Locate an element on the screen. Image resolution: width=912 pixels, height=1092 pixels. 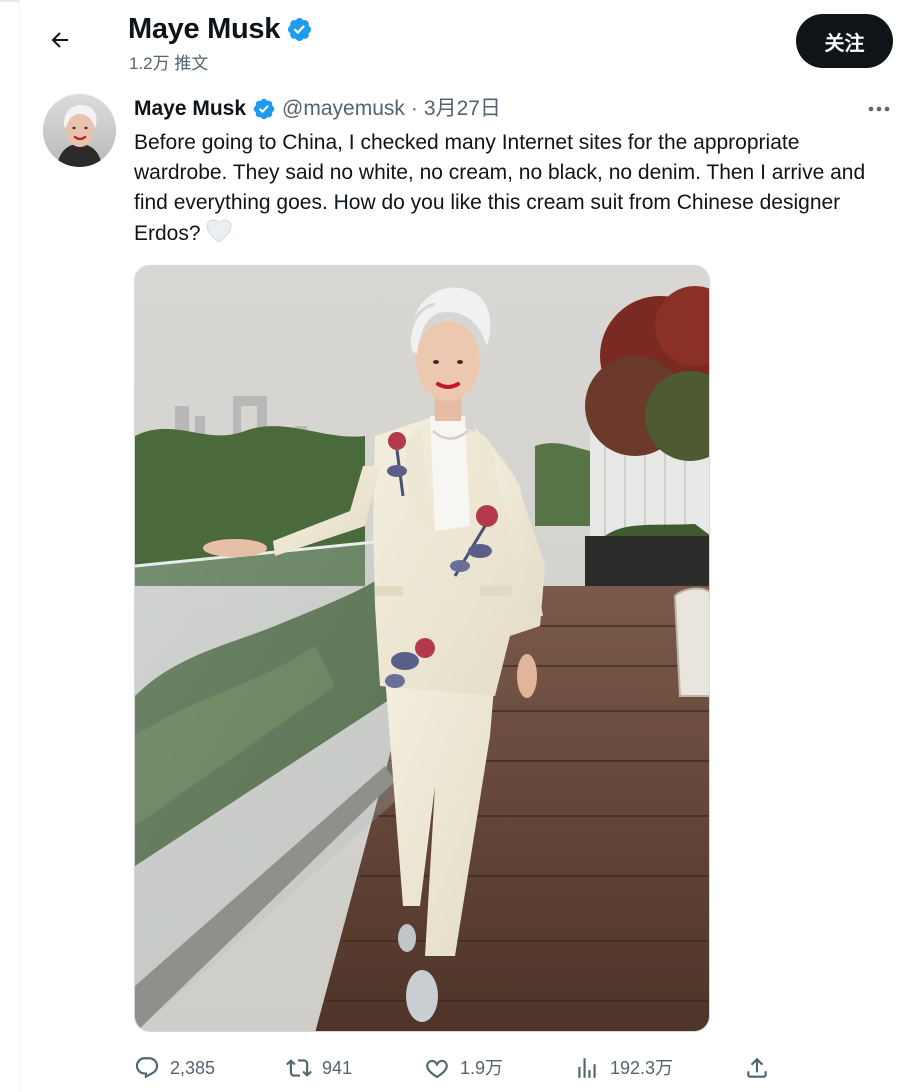
back-button is located at coordinates (60, 40).